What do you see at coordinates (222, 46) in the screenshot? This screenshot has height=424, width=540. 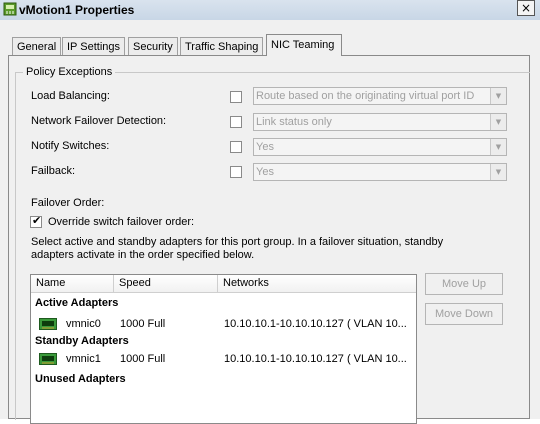 I see `tab-traffic-shaping: Traffic Shaping` at bounding box center [222, 46].